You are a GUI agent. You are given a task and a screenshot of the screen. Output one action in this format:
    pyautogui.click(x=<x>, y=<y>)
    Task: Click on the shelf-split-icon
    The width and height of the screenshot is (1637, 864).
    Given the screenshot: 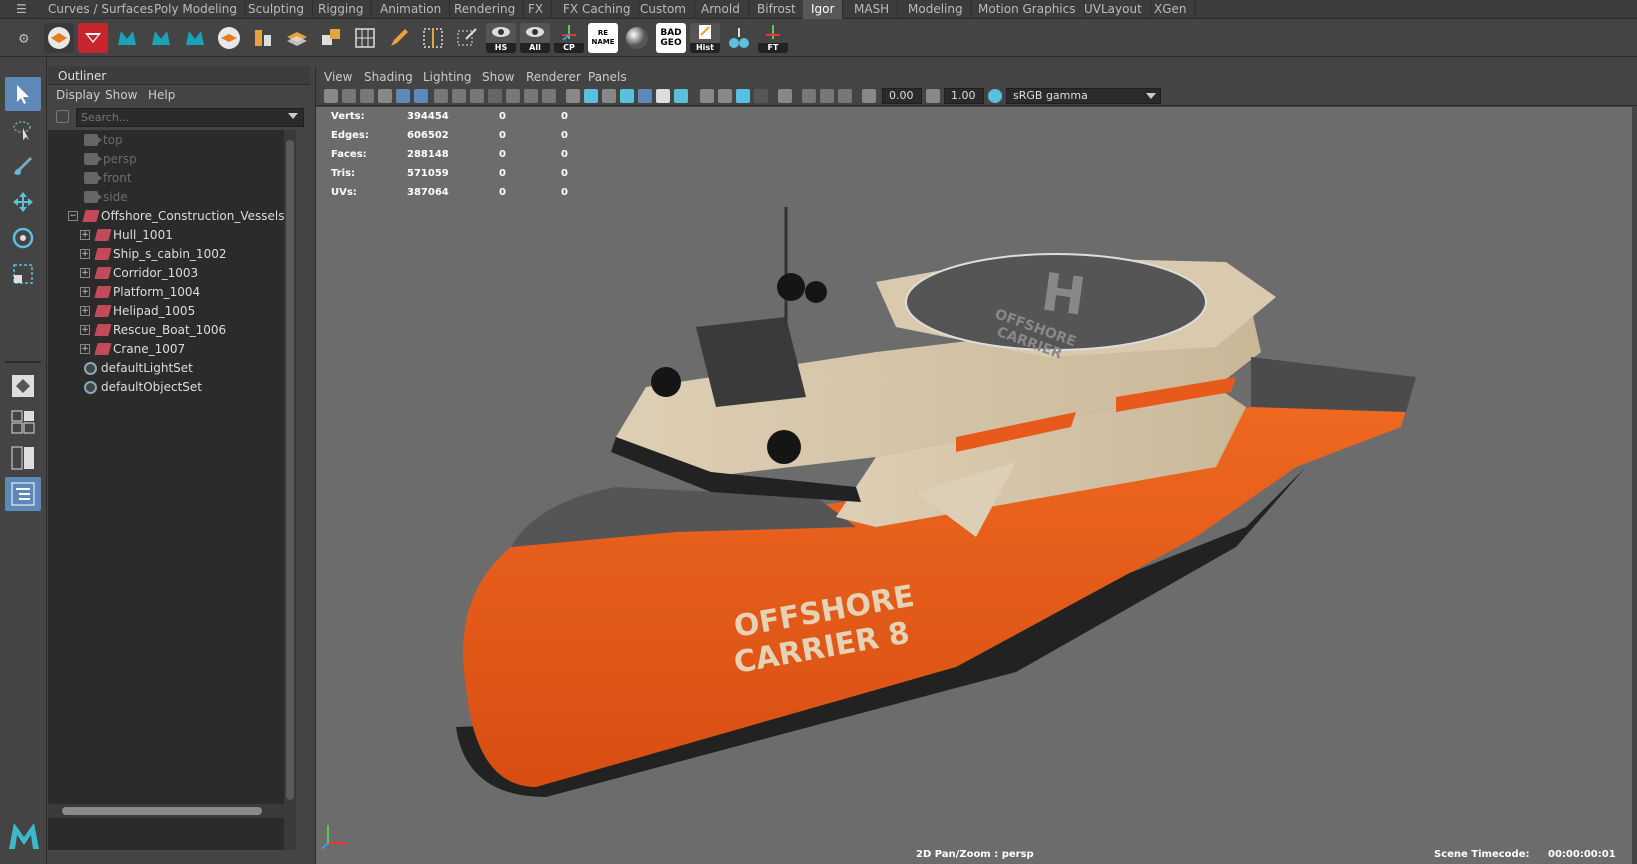 What is the action you would take?
    pyautogui.click(x=433, y=38)
    